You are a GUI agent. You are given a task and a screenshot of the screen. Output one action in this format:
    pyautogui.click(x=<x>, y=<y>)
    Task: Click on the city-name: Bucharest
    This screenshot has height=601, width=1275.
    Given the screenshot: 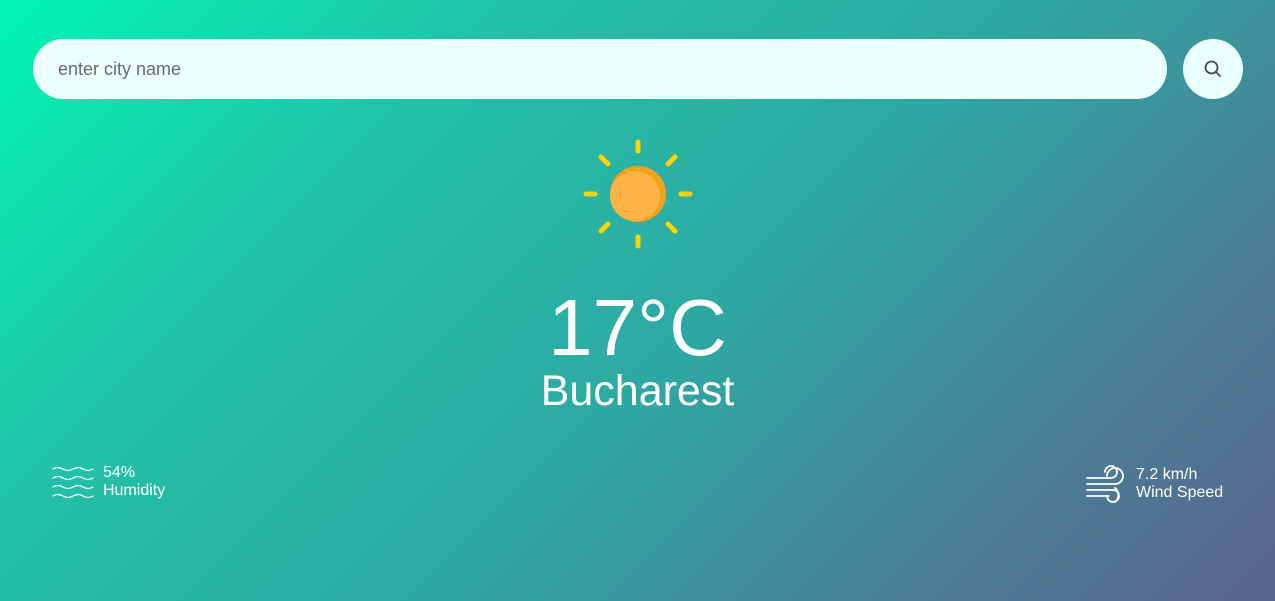 What is the action you would take?
    pyautogui.click(x=637, y=391)
    